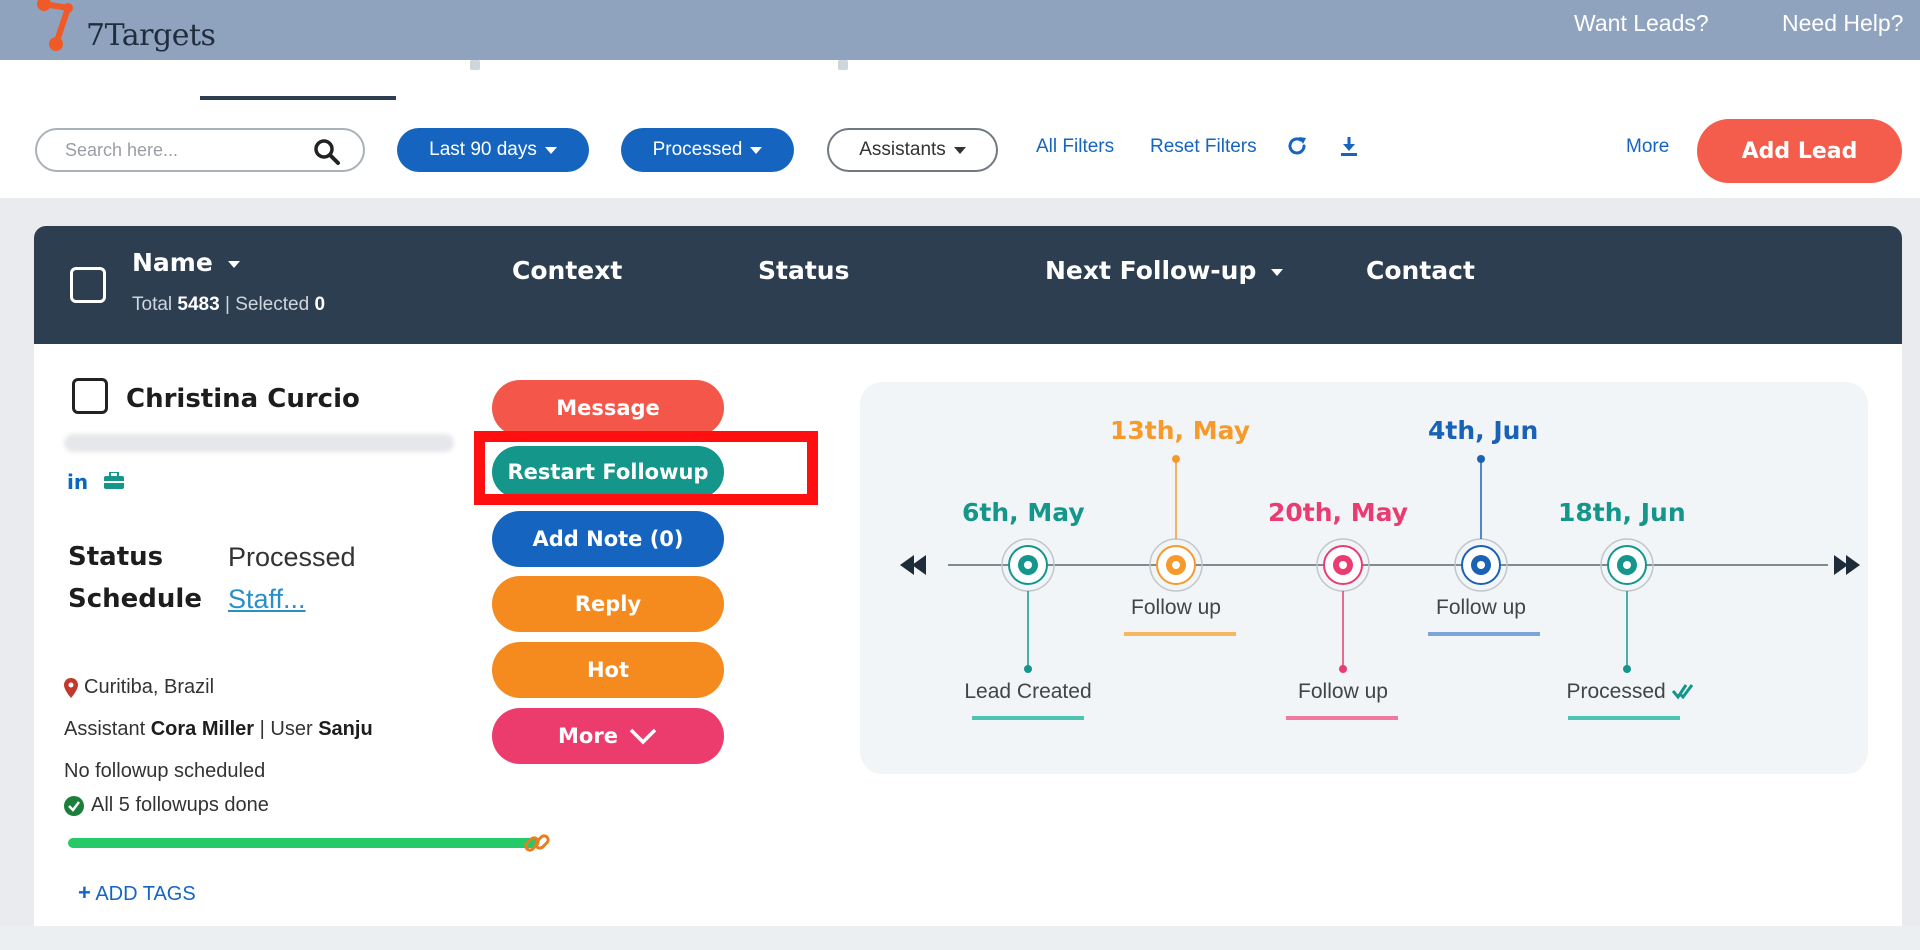  I want to click on briefcase-icon, so click(114, 481).